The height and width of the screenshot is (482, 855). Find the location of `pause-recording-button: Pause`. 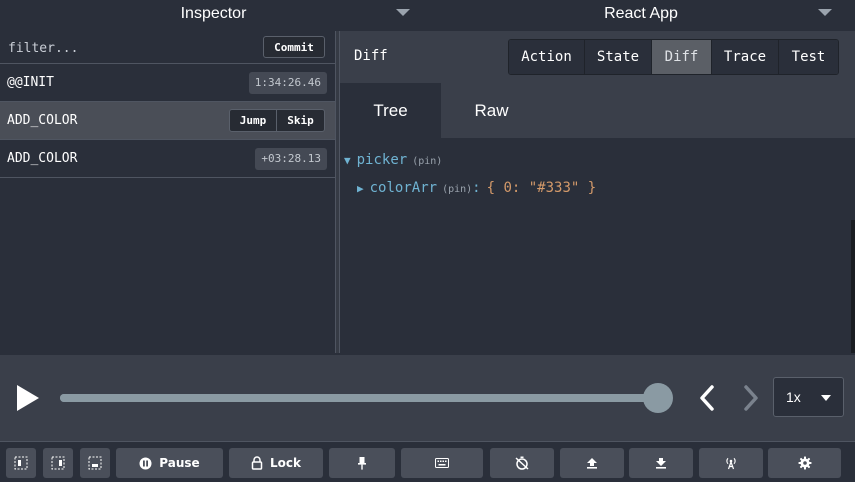

pause-recording-button: Pause is located at coordinates (169, 463).